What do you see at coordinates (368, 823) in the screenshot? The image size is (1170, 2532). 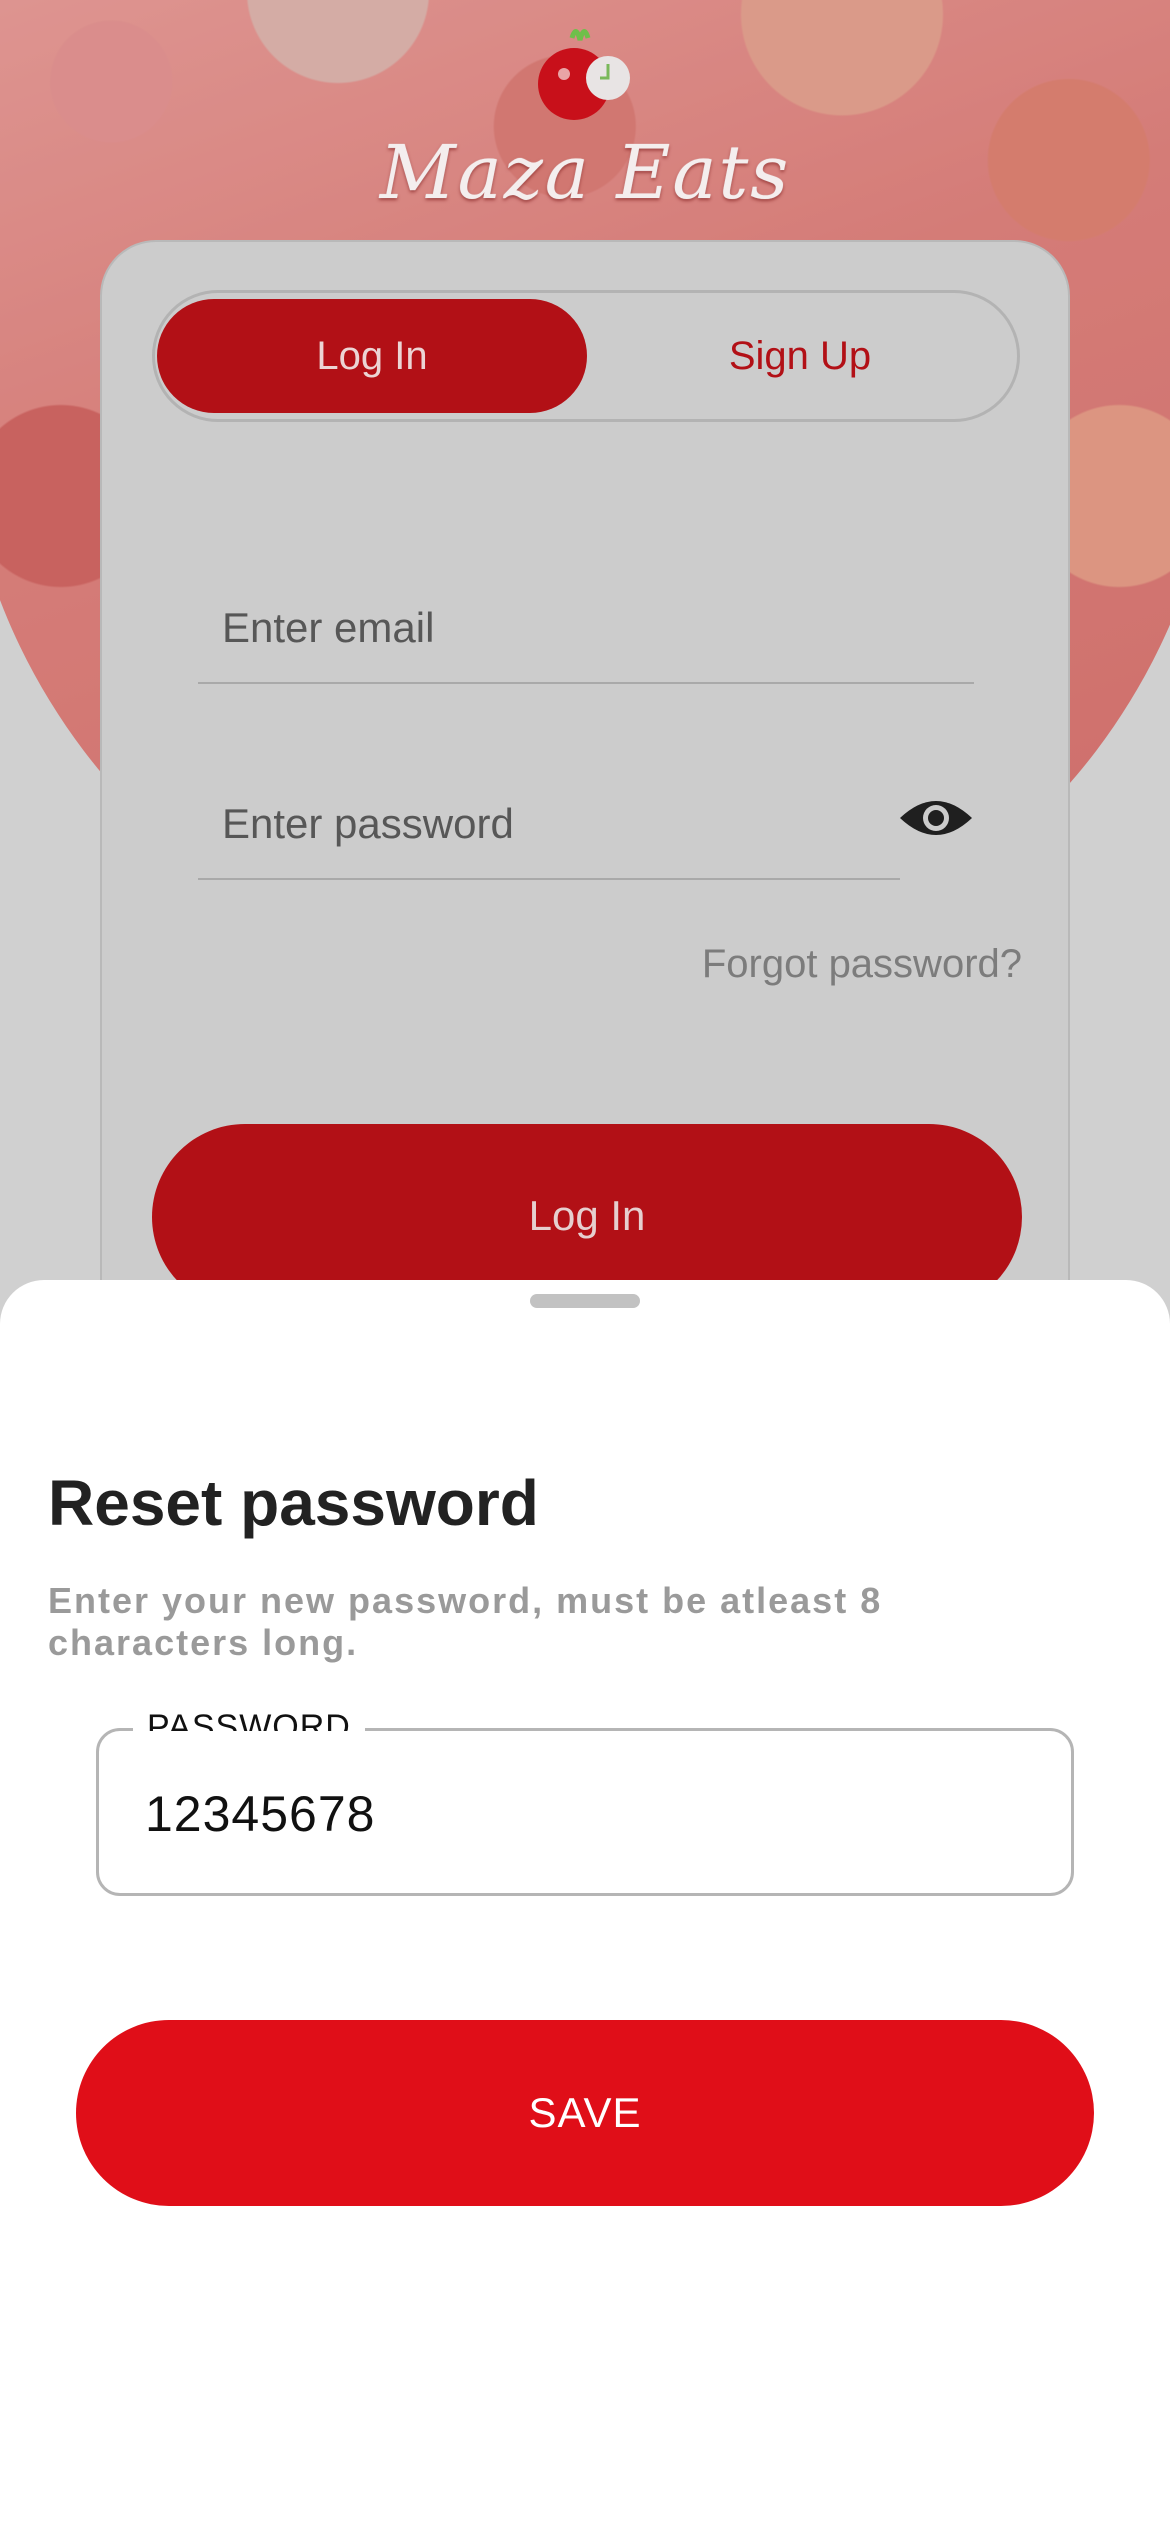 I see `password-placeholder: Enter password` at bounding box center [368, 823].